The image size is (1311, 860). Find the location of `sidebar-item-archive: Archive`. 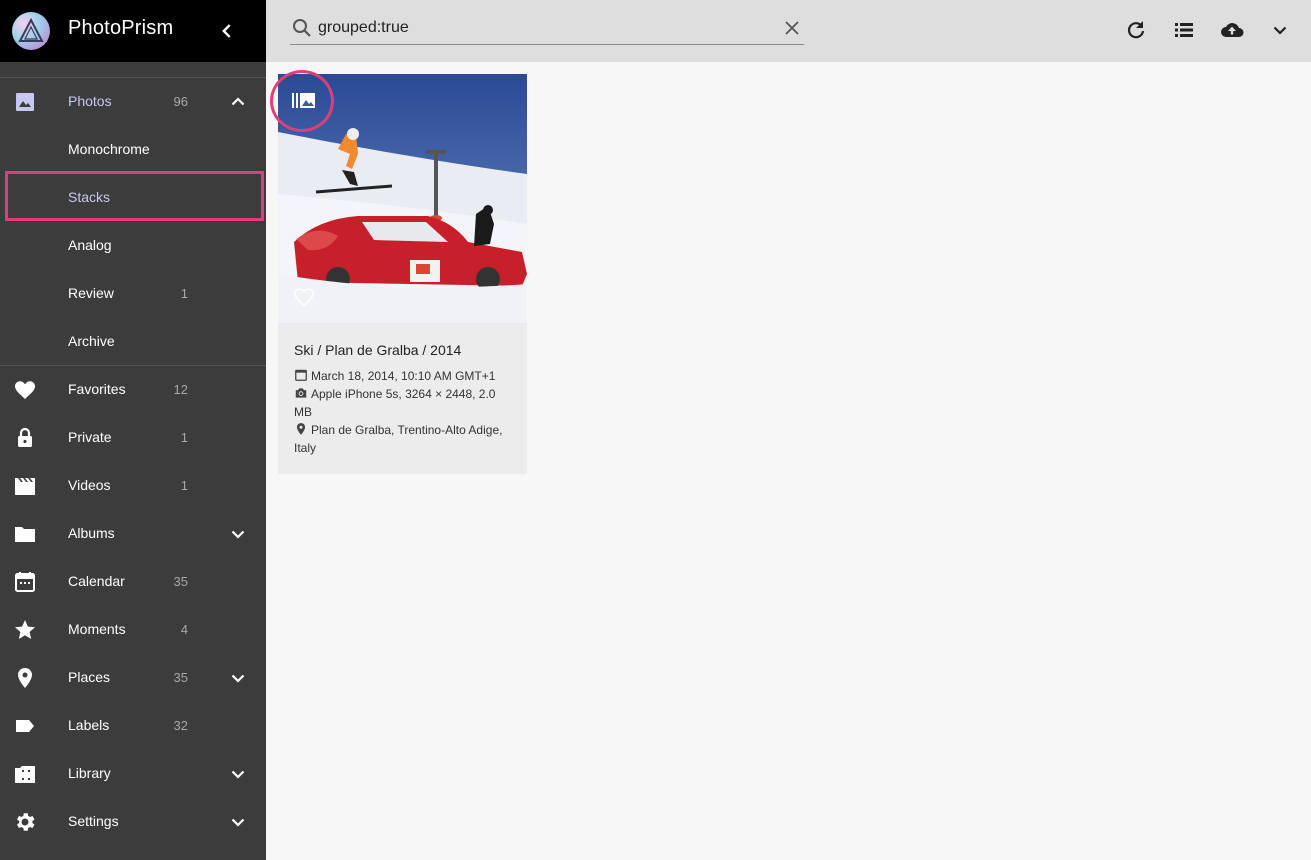

sidebar-item-archive: Archive is located at coordinates (133, 342).